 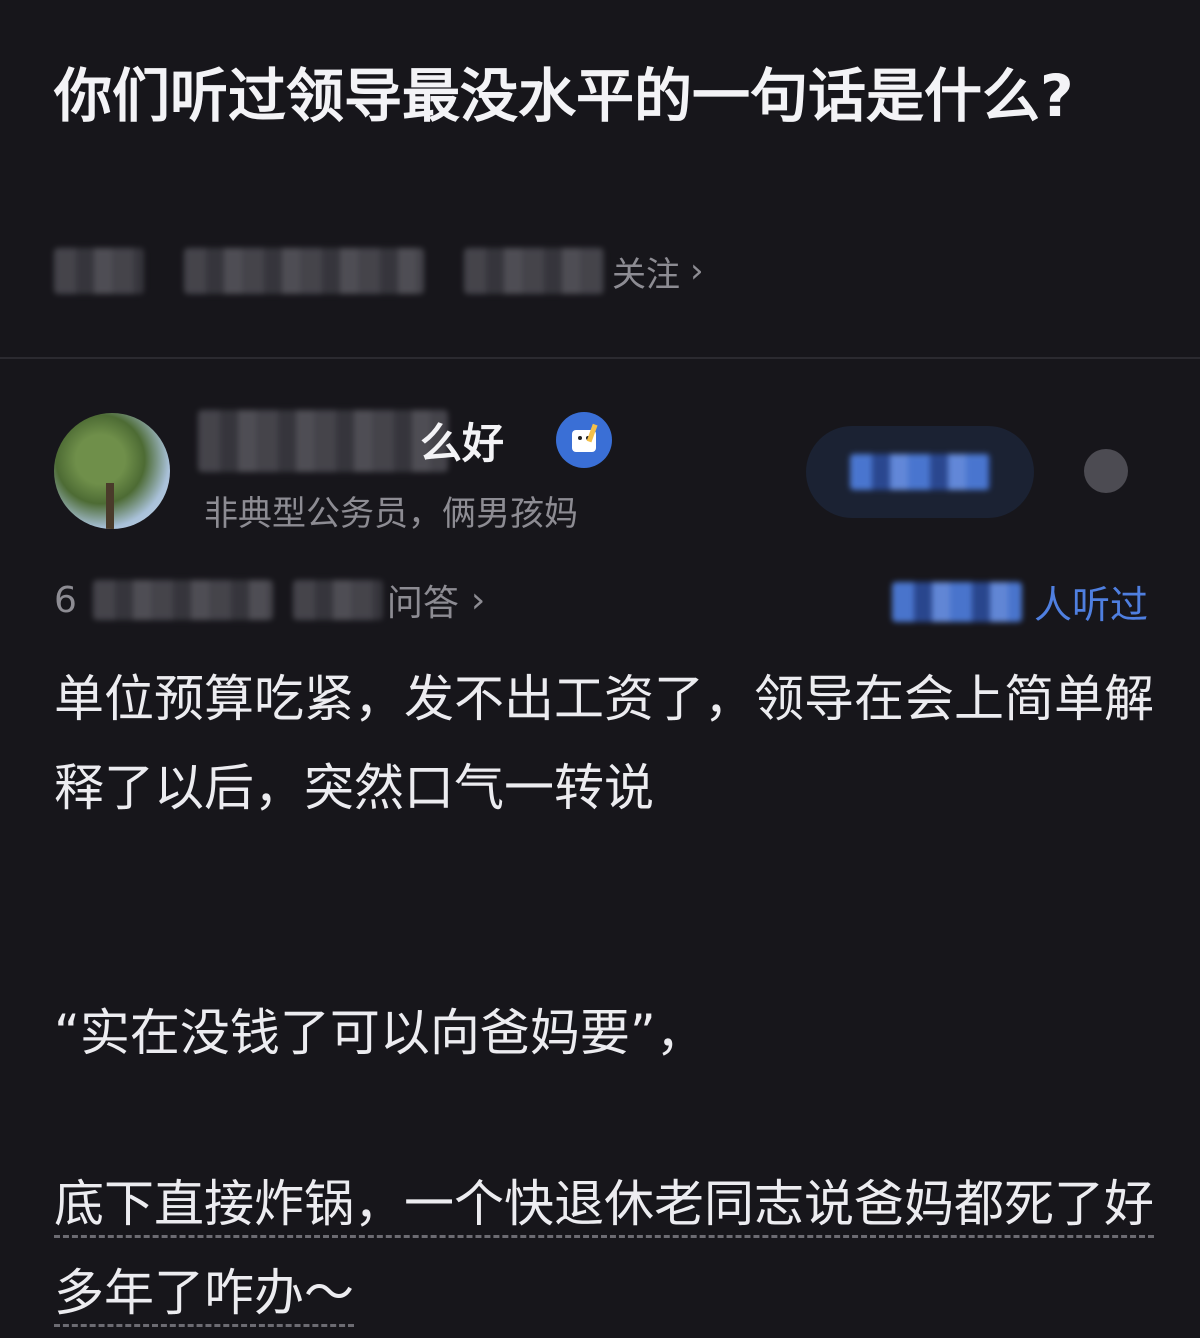 I want to click on author-name: 么好, so click(x=462, y=440).